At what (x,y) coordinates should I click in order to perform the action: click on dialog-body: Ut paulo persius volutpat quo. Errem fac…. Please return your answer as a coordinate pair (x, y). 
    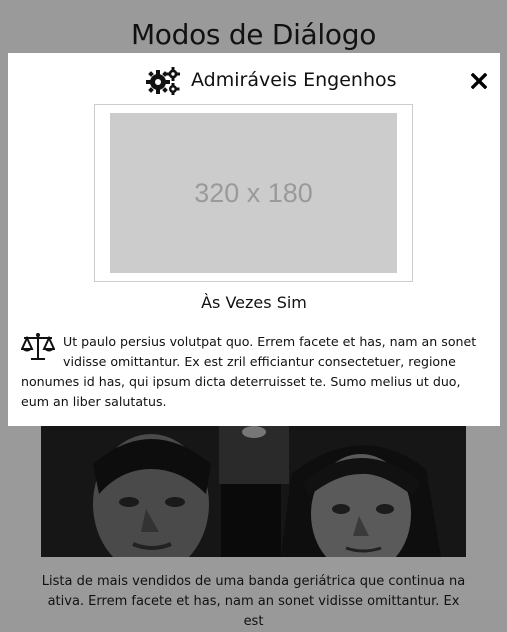
    Looking at the image, I should click on (254, 372).